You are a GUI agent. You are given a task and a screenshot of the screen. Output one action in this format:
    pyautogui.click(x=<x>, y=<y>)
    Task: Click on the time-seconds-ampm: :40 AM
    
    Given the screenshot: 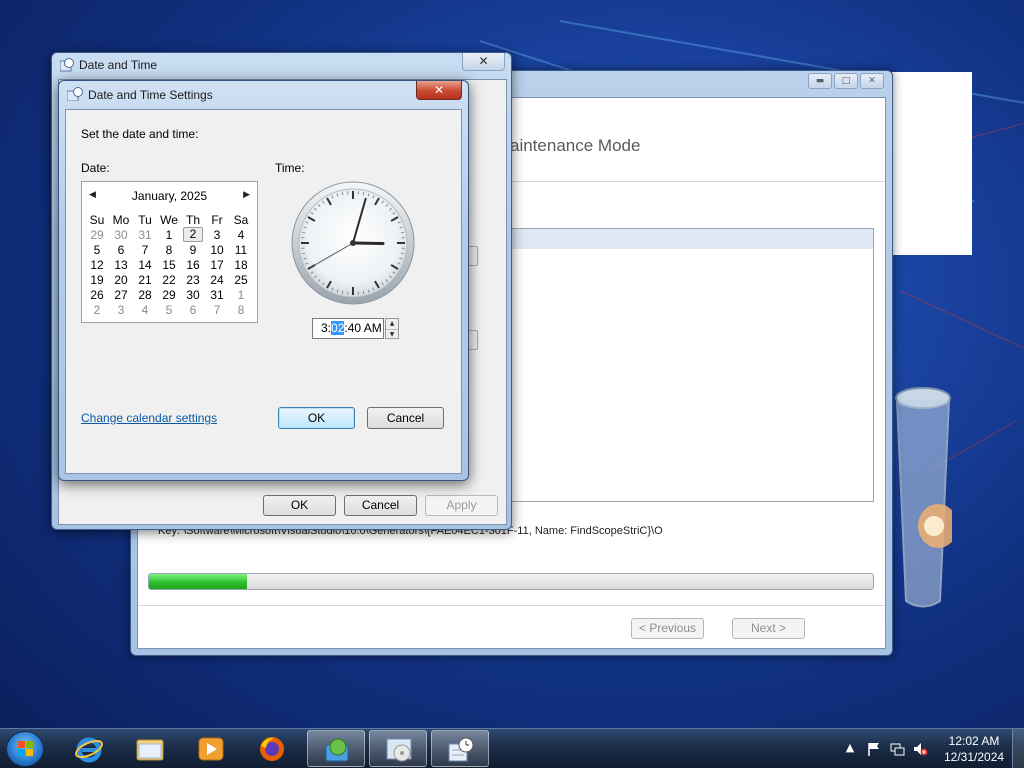 What is the action you would take?
    pyautogui.click(x=362, y=328)
    